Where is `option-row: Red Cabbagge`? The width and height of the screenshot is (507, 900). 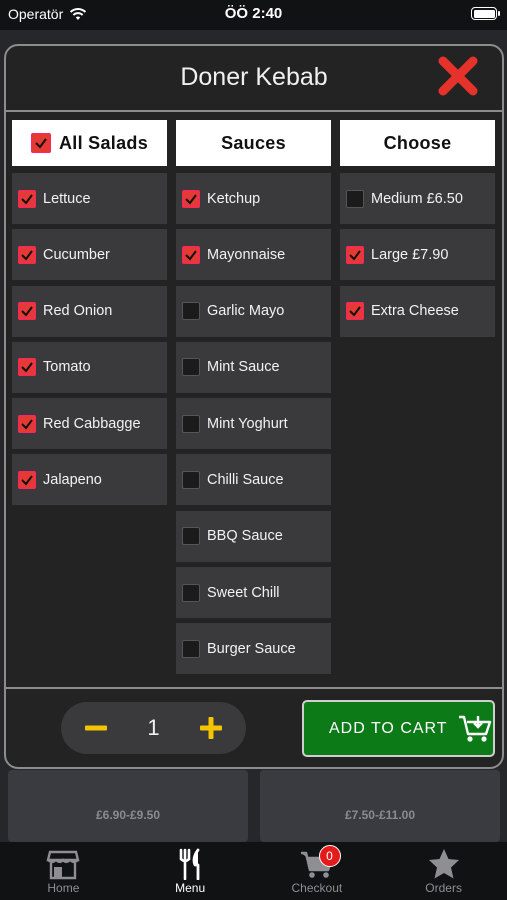
option-row: Red Cabbagge is located at coordinates (89, 424).